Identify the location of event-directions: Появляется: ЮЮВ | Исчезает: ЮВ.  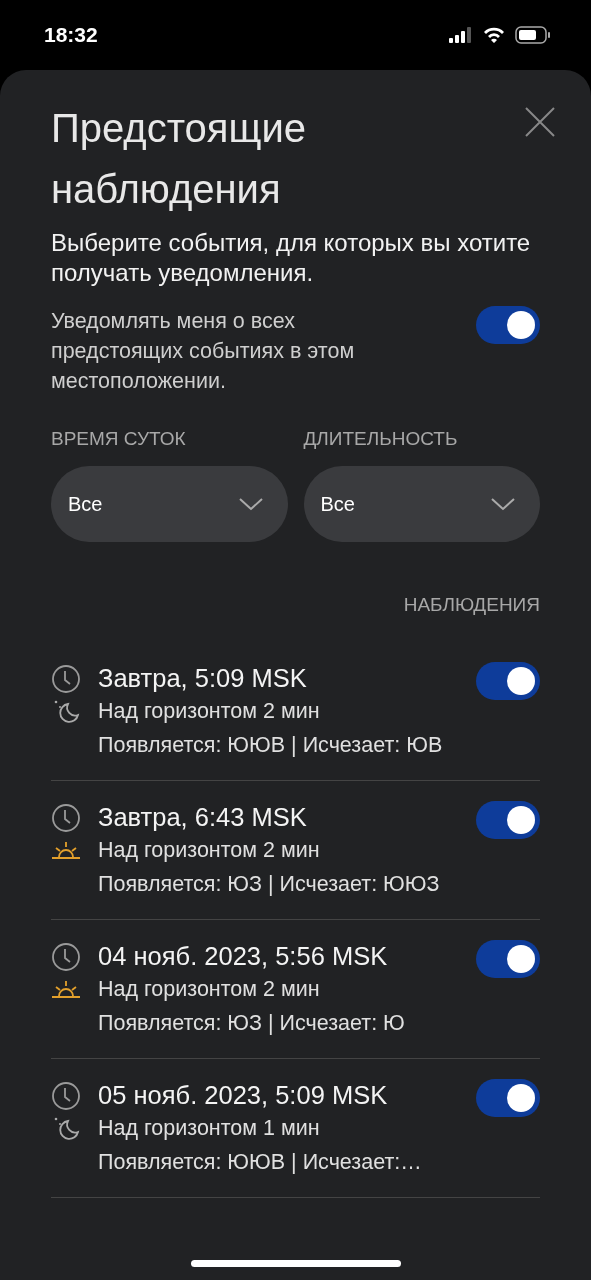
(271, 745).